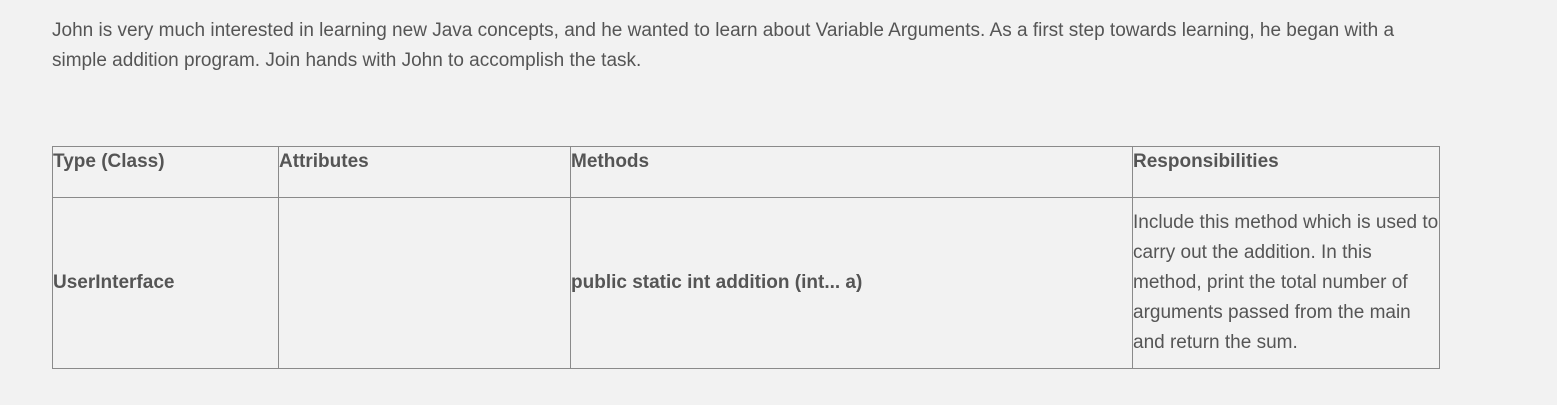  I want to click on header-responsibilities: Responsibilities, so click(1286, 172).